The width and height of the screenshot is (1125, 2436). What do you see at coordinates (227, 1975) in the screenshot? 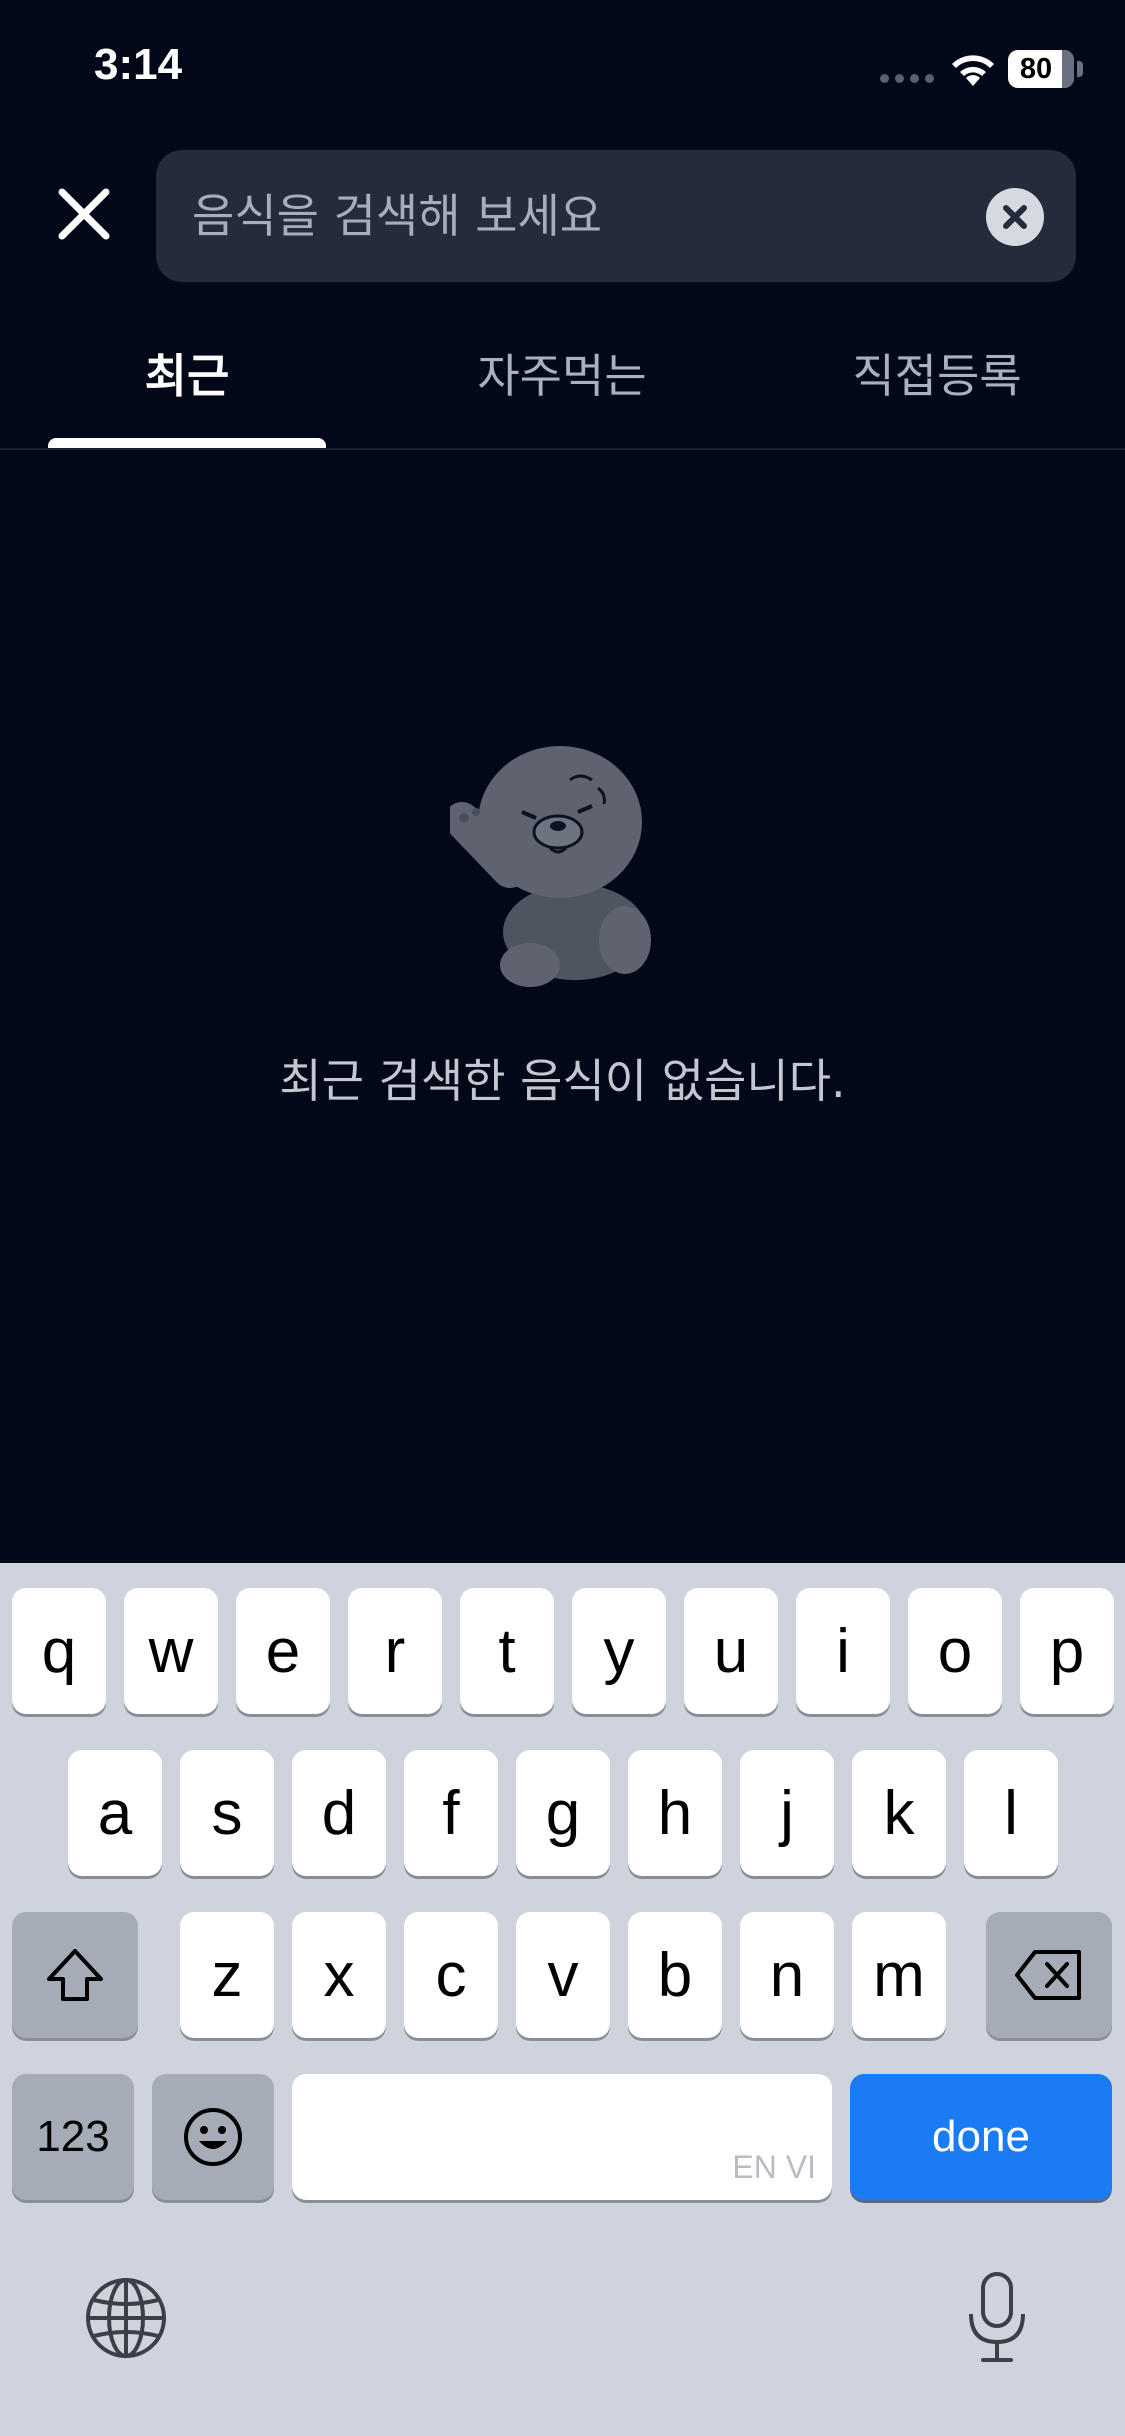
I see `key-z: z` at bounding box center [227, 1975].